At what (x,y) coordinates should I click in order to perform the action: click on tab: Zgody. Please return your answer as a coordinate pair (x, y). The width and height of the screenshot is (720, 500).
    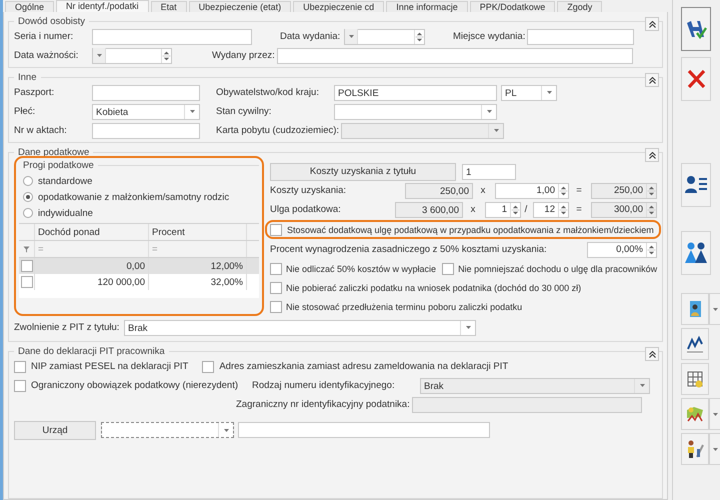
    Looking at the image, I should click on (579, 6).